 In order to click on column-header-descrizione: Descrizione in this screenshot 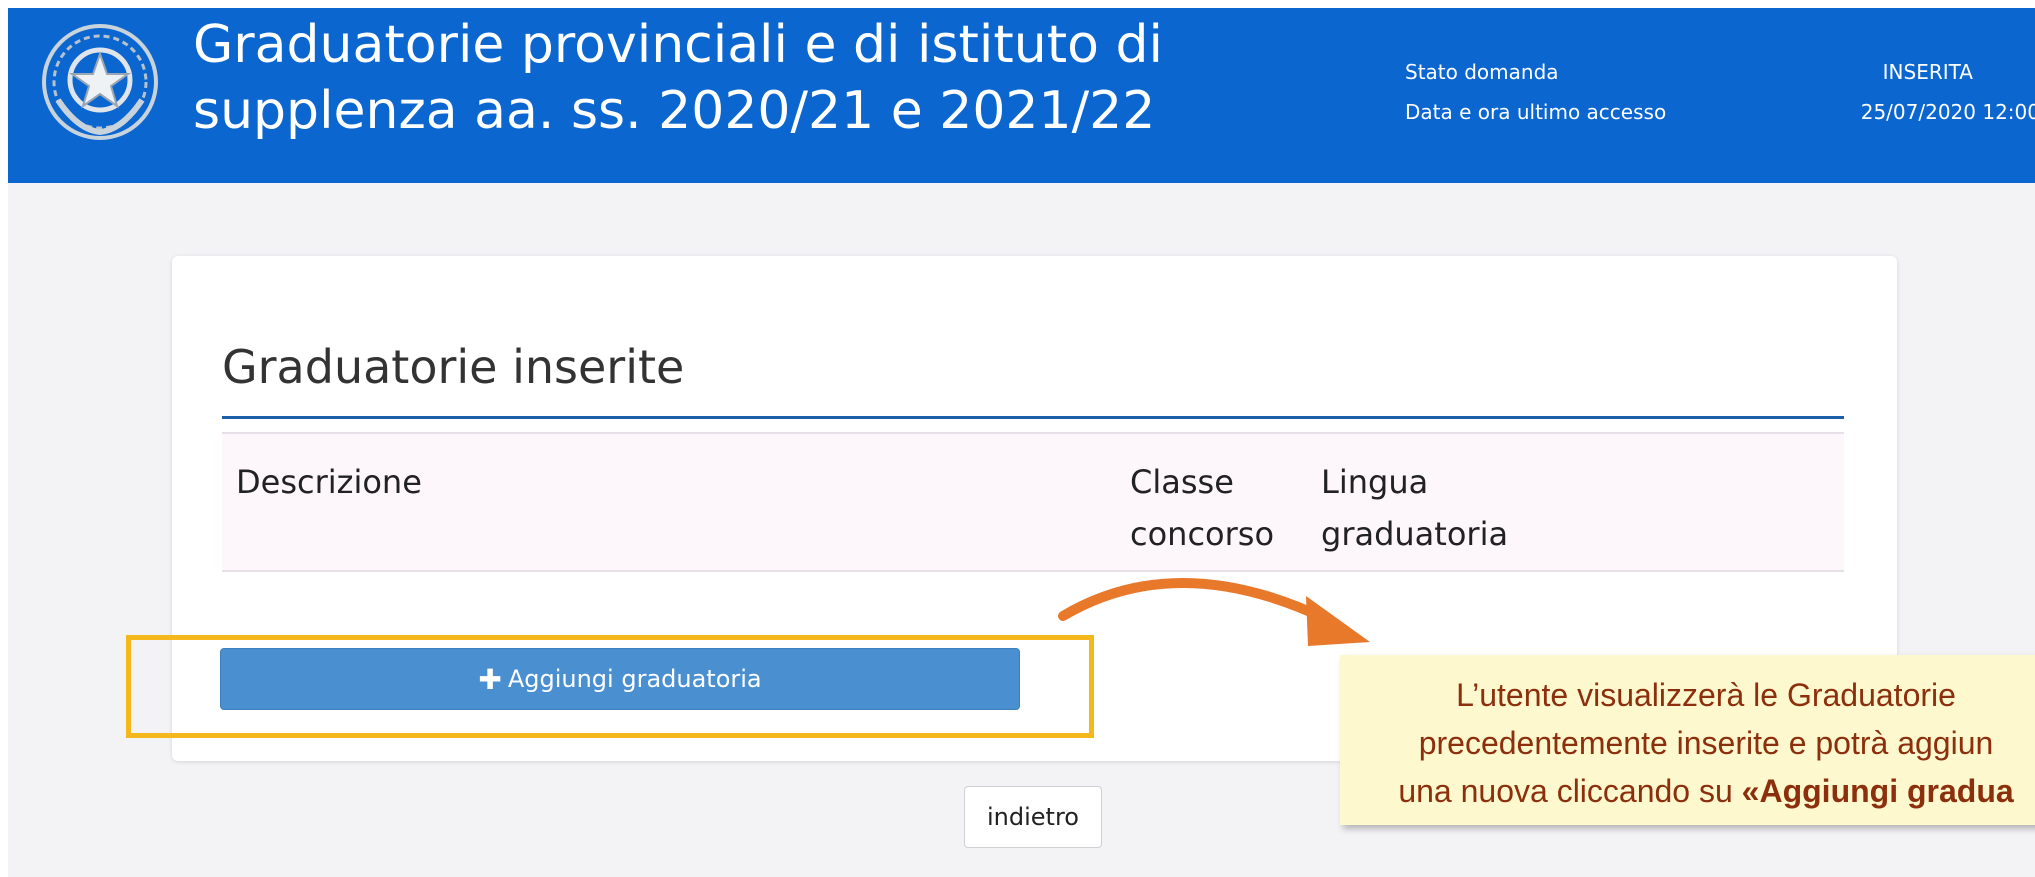, I will do `click(329, 482)`.